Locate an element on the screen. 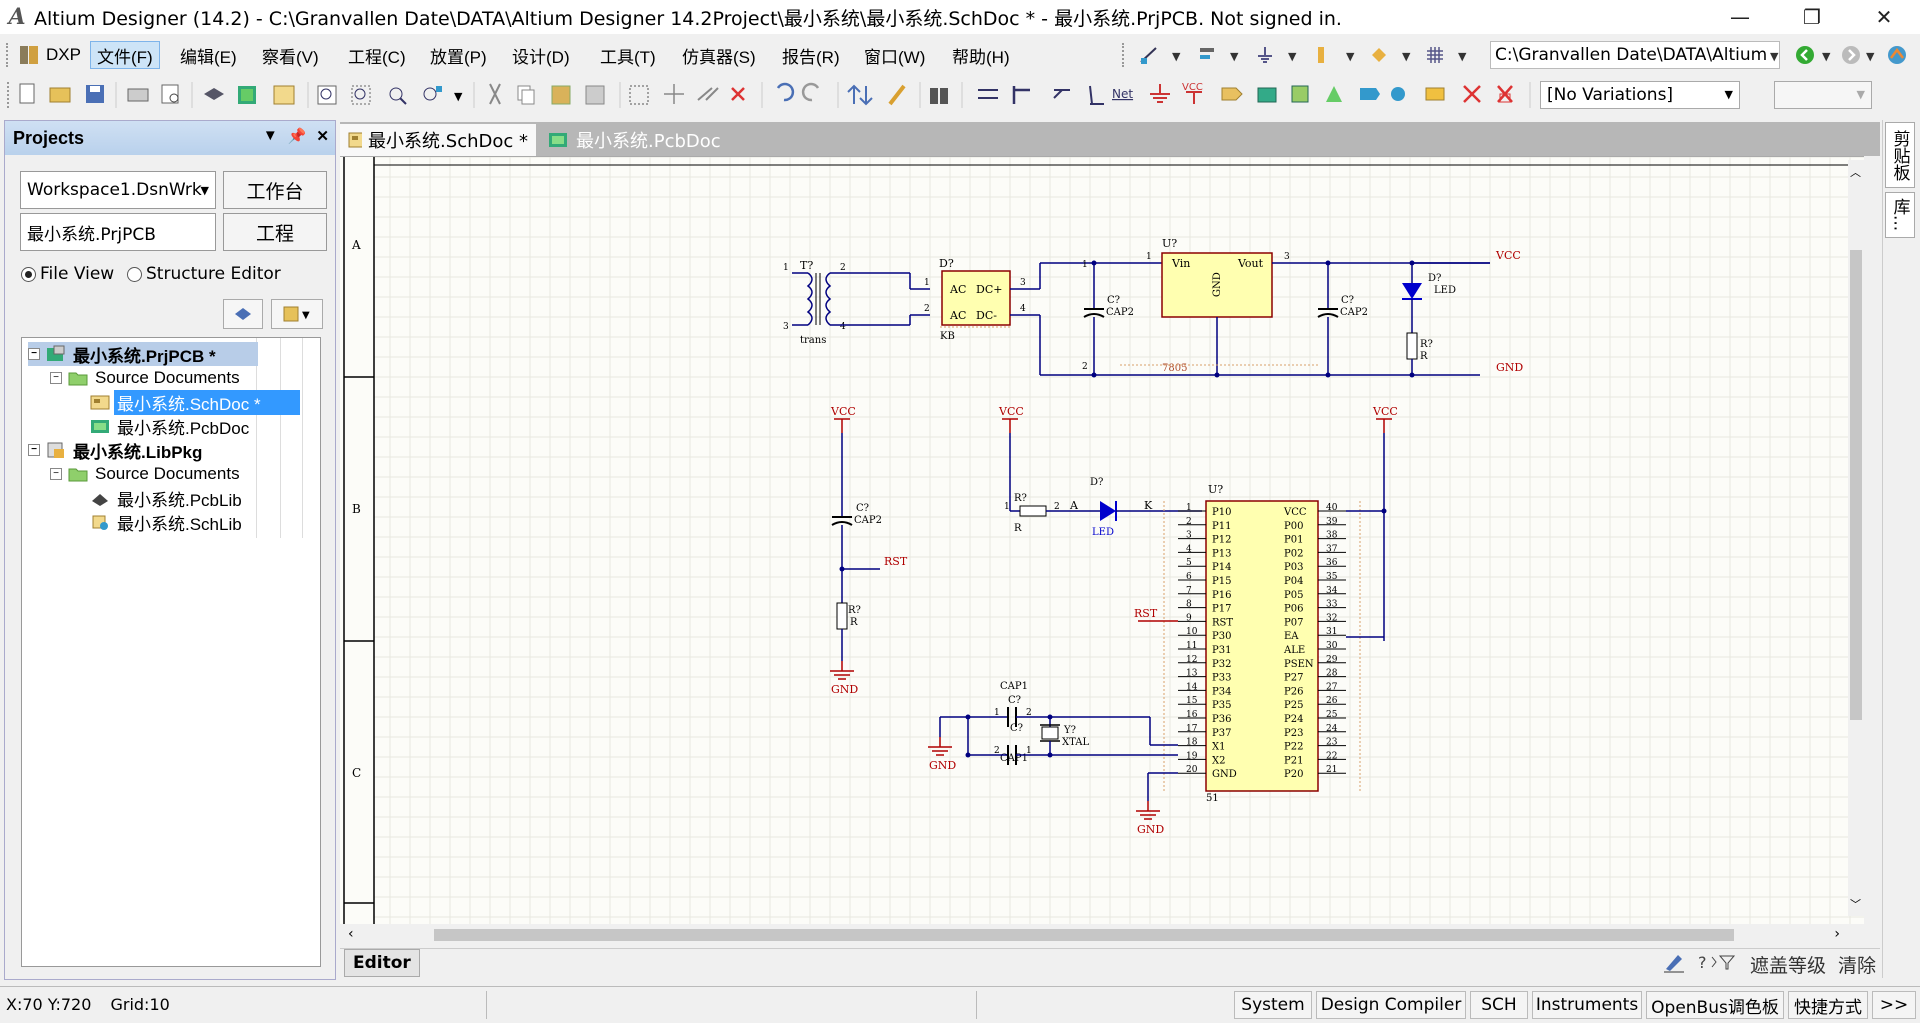  tab-schdoc: 最小系统.SchDoc * is located at coordinates (438, 140).